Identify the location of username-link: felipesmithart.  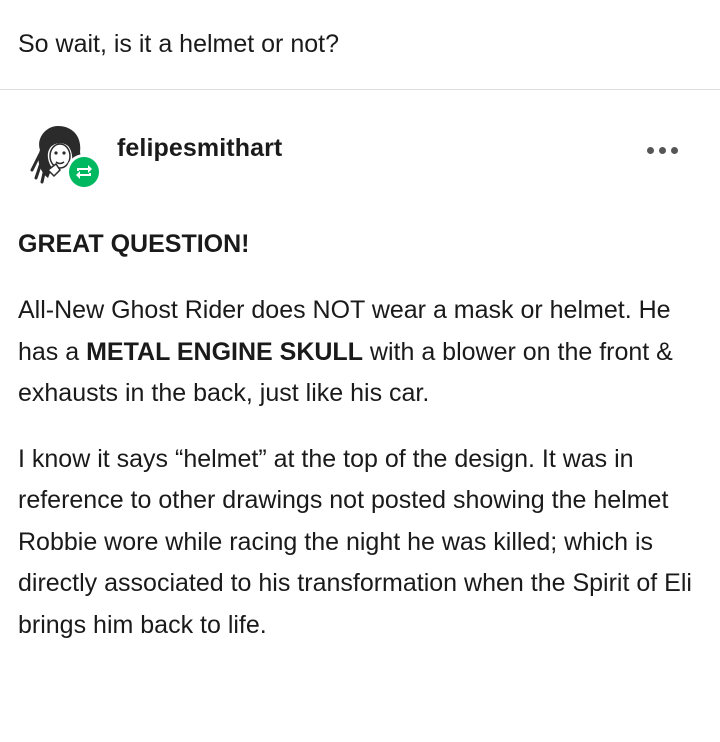
(199, 148).